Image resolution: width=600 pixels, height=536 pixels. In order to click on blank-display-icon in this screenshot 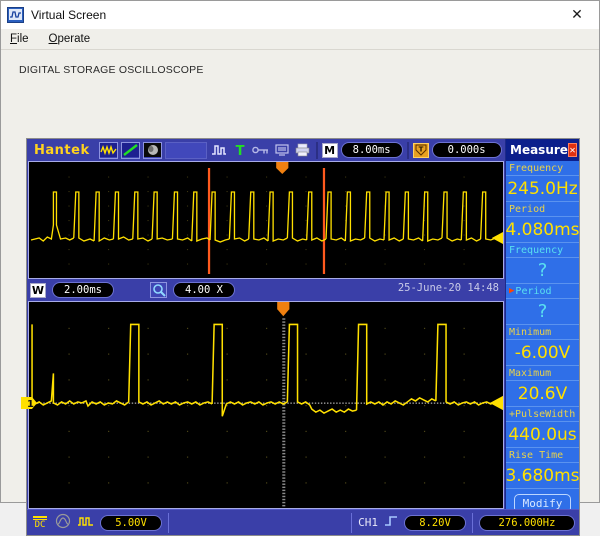, I will do `click(185, 150)`.